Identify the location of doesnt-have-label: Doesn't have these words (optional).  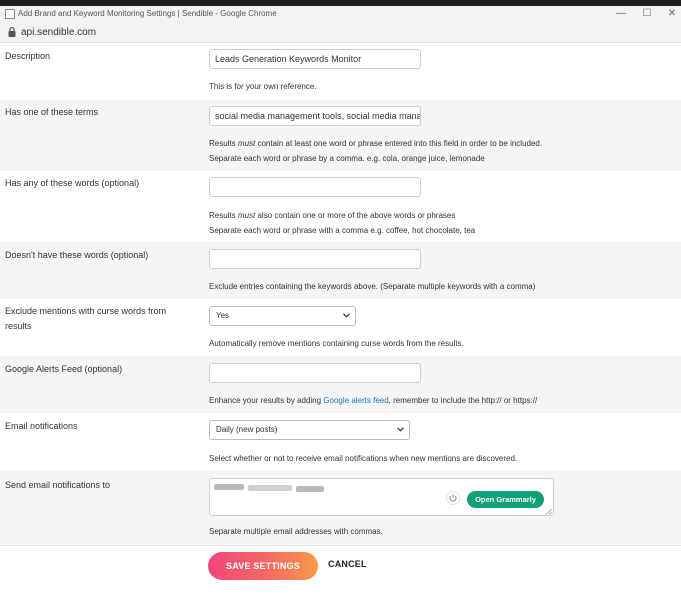
(77, 255).